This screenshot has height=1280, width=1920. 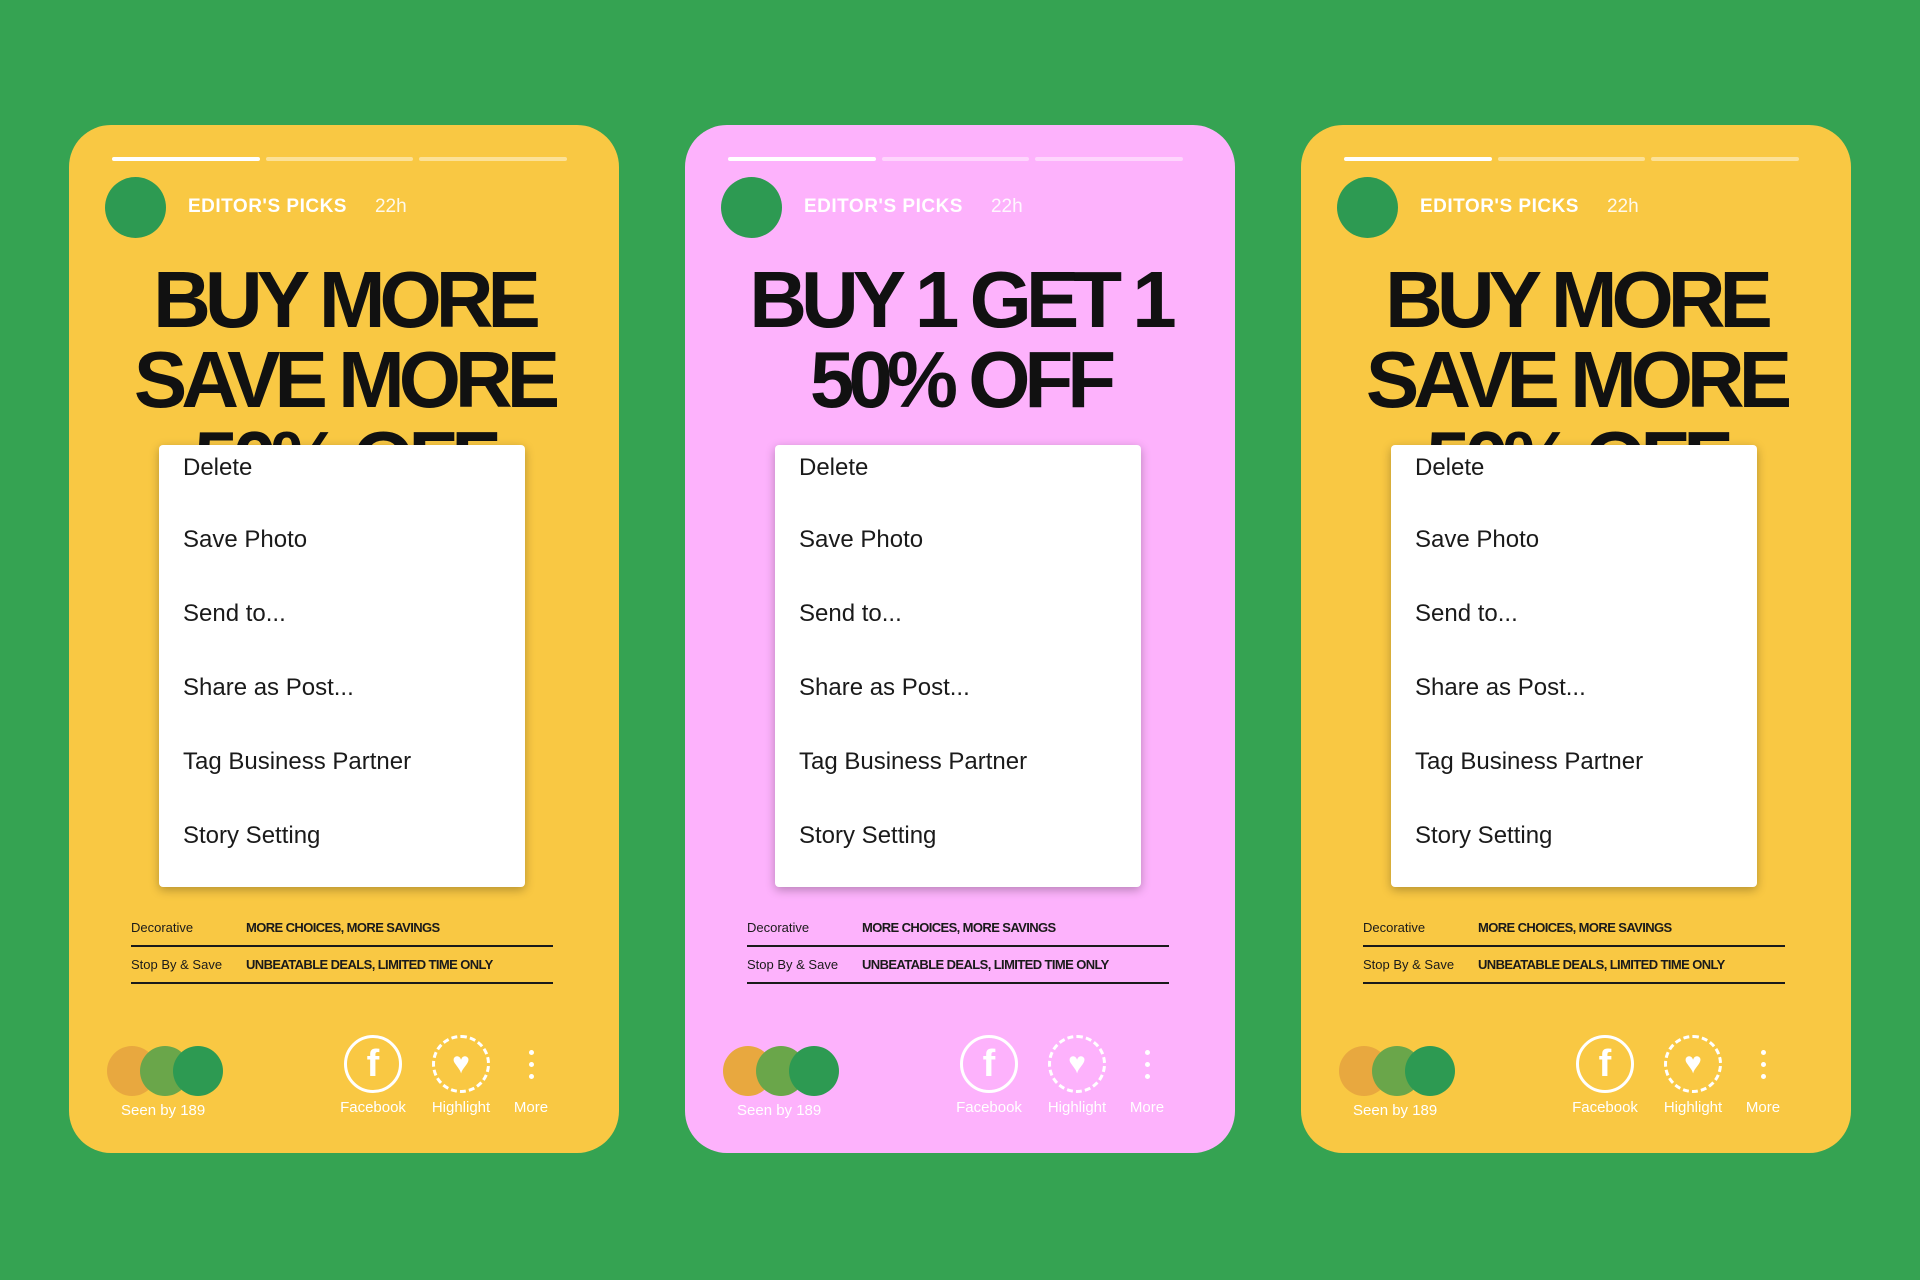 I want to click on headline-line: BUY 1 GET 1, so click(x=963, y=299).